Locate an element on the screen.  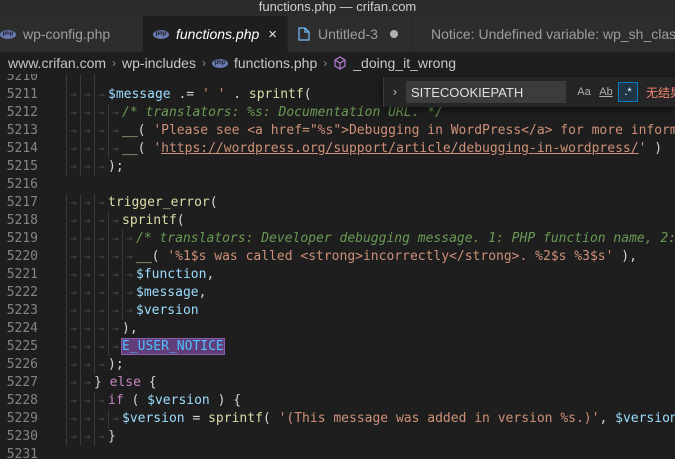
find-input is located at coordinates (486, 92).